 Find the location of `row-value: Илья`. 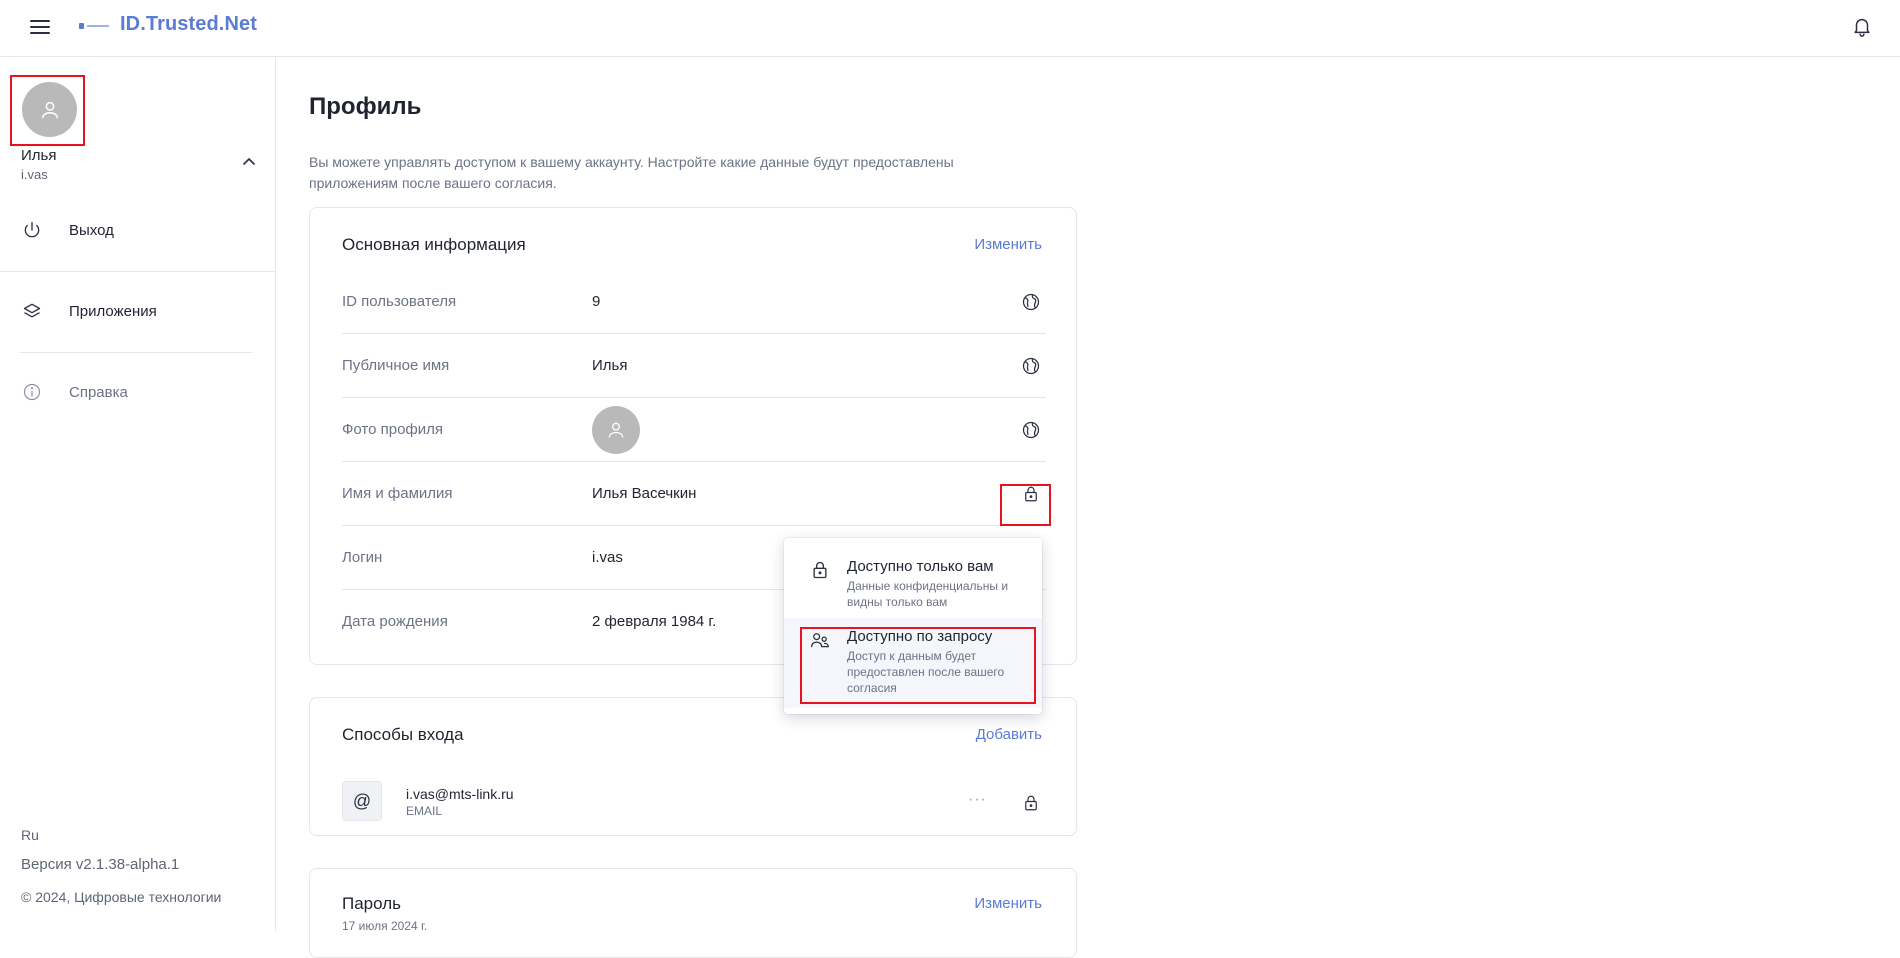

row-value: Илья is located at coordinates (610, 365).